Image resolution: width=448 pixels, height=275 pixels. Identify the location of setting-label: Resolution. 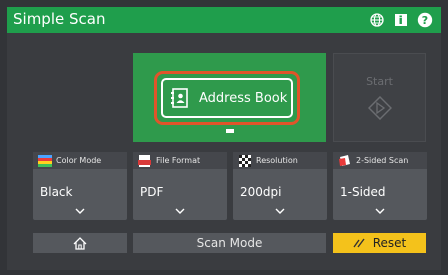
(277, 160).